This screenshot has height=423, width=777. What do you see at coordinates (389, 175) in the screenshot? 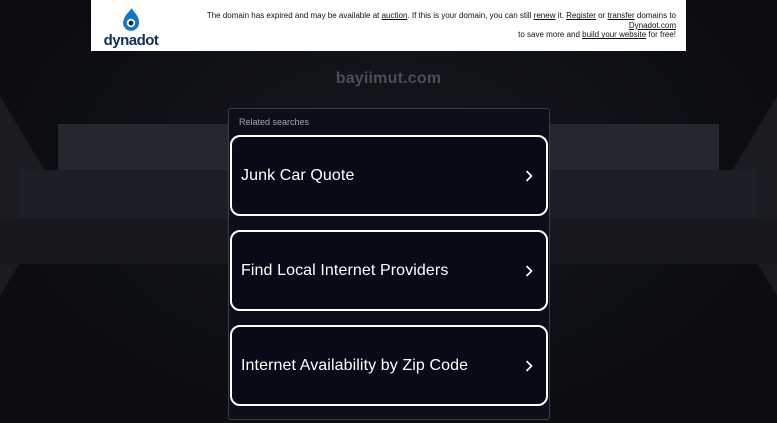
I see `related-search-item: Junk Car Quote` at bounding box center [389, 175].